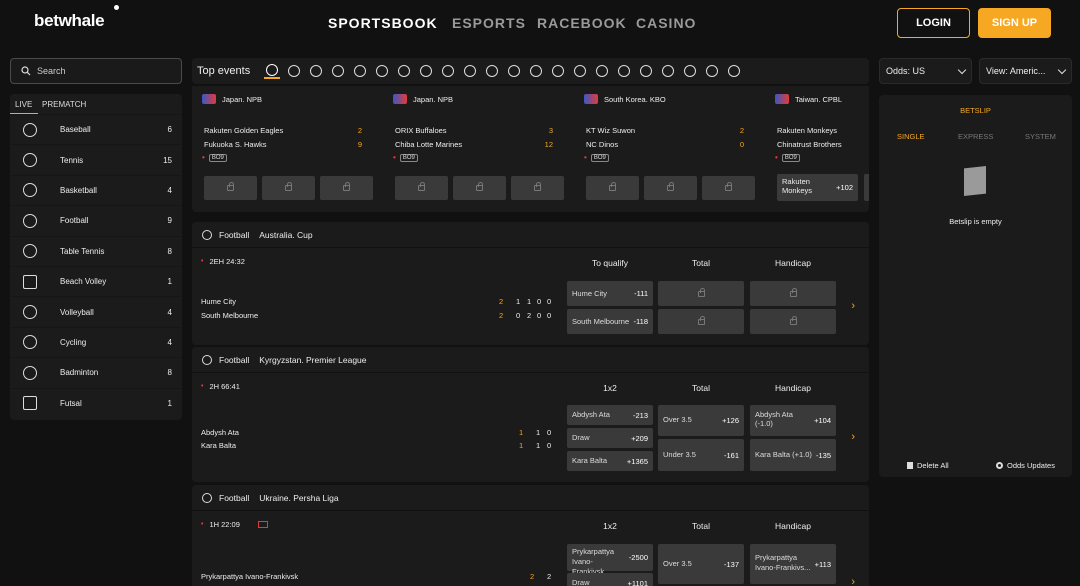  What do you see at coordinates (928, 465) in the screenshot?
I see `delete-all-button: Delete All` at bounding box center [928, 465].